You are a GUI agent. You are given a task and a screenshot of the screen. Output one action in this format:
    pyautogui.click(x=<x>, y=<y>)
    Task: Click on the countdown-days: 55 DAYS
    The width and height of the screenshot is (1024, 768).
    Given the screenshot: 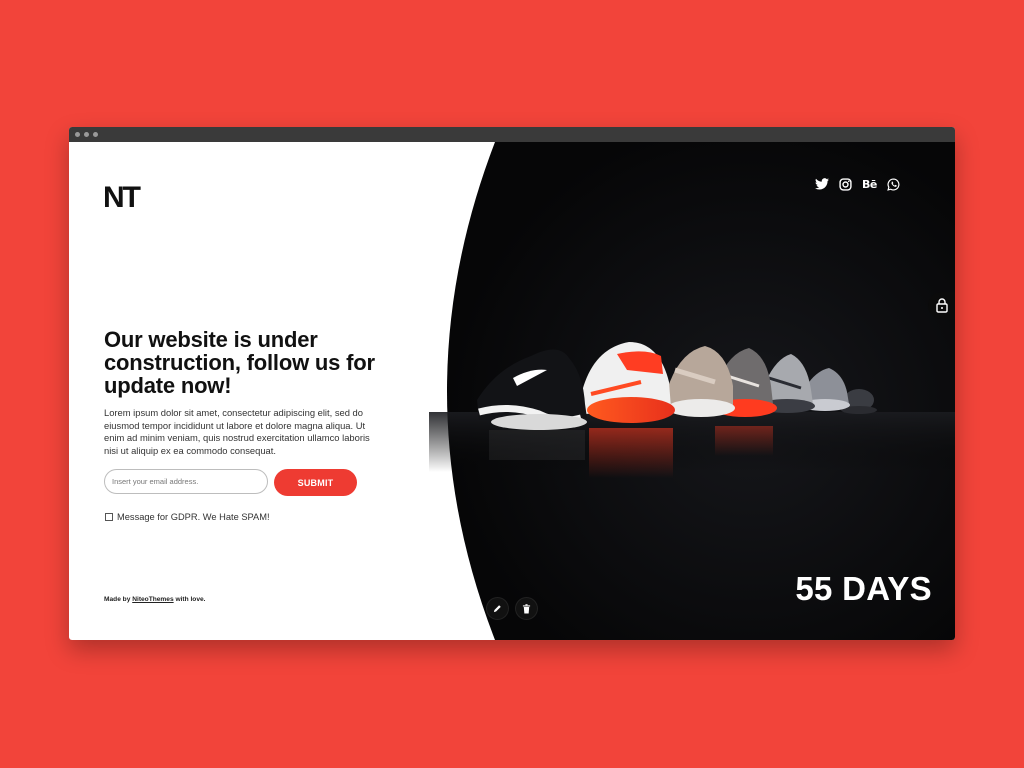 What is the action you would take?
    pyautogui.click(x=863, y=588)
    